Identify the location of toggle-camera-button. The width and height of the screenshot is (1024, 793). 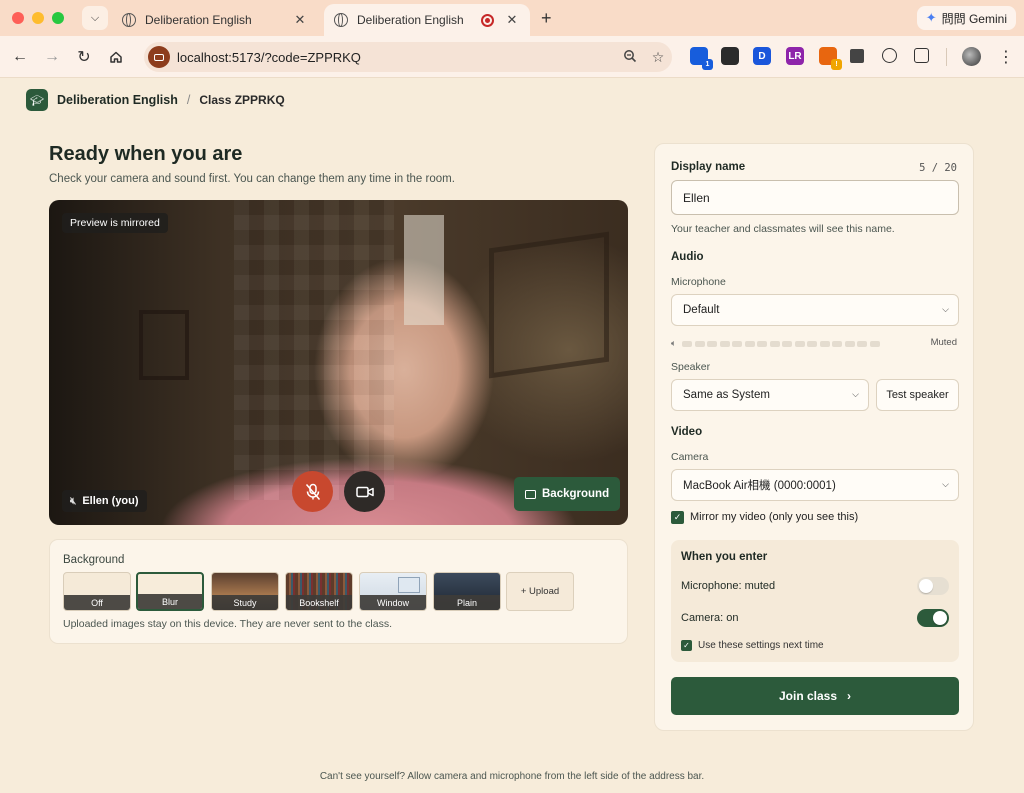
(364, 491).